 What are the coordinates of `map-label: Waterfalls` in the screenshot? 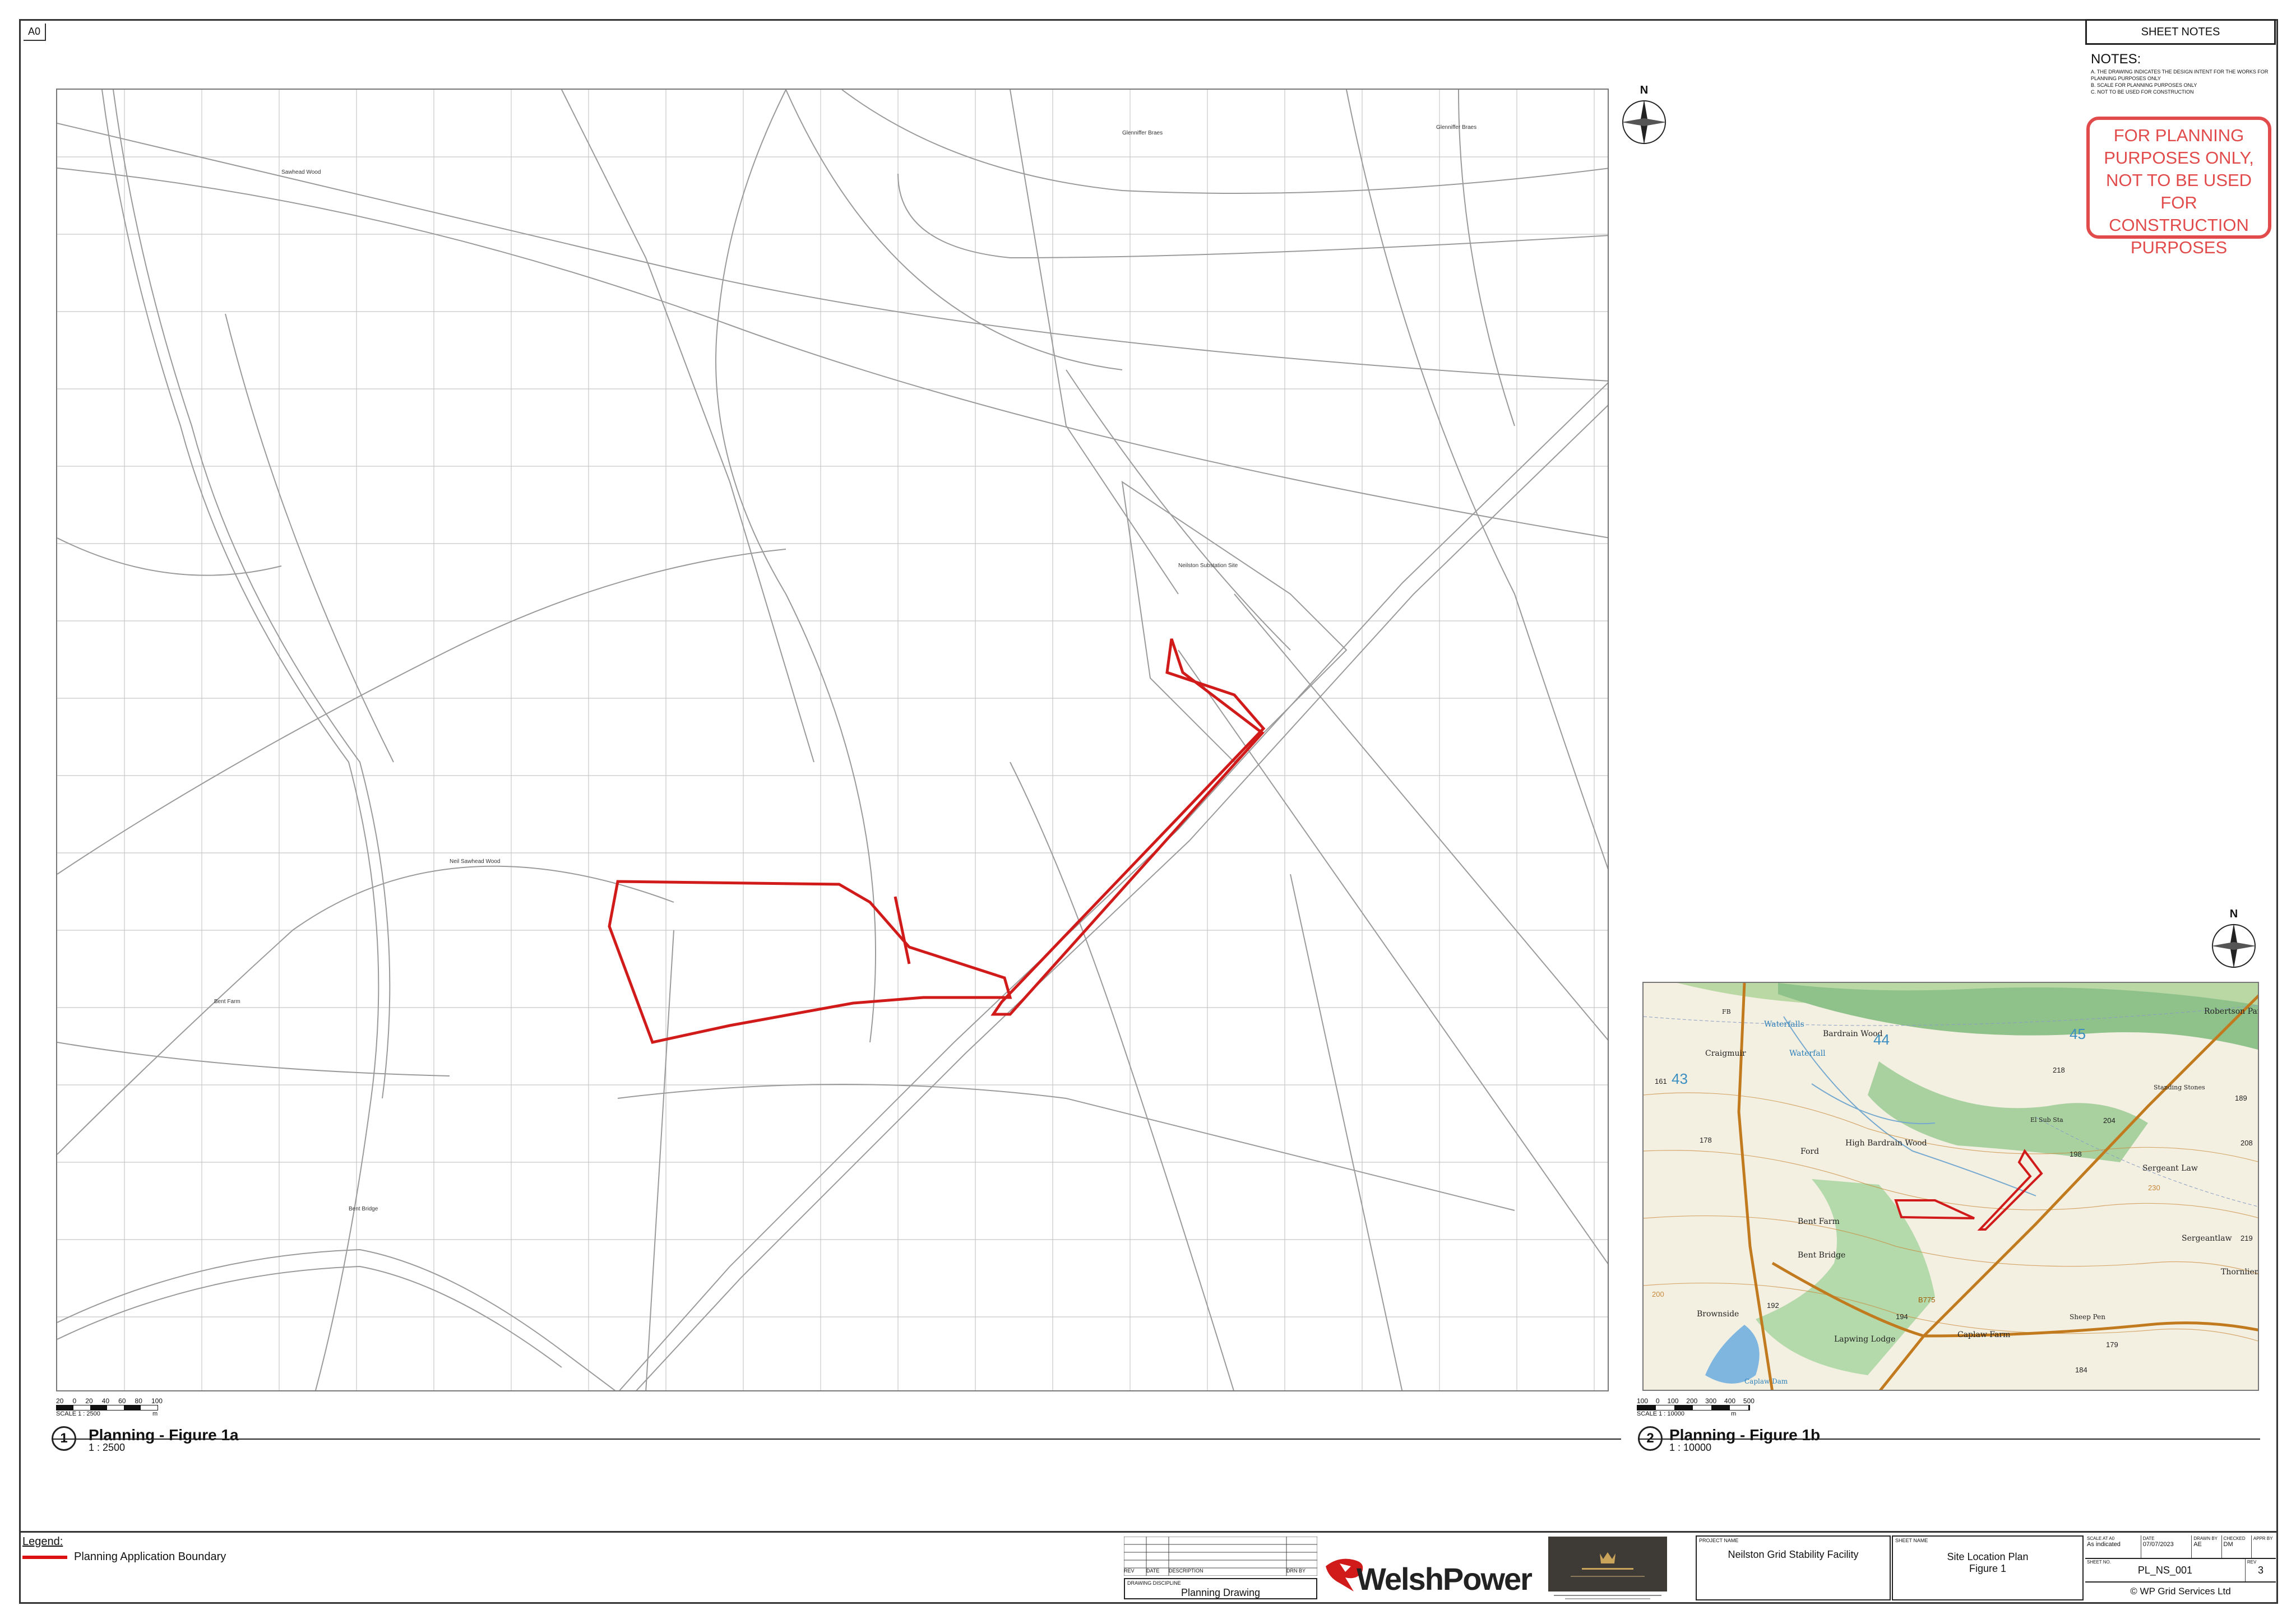 It's located at (1784, 1024).